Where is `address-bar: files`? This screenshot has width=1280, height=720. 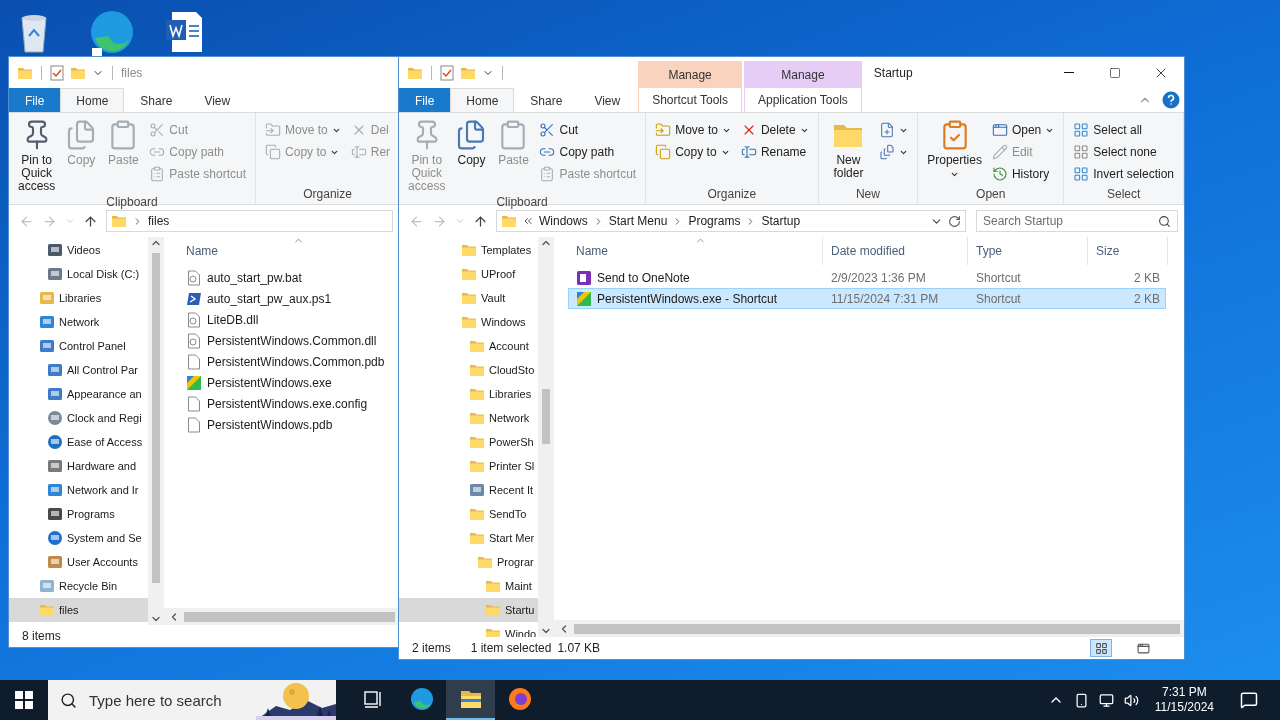 address-bar: files is located at coordinates (249, 221).